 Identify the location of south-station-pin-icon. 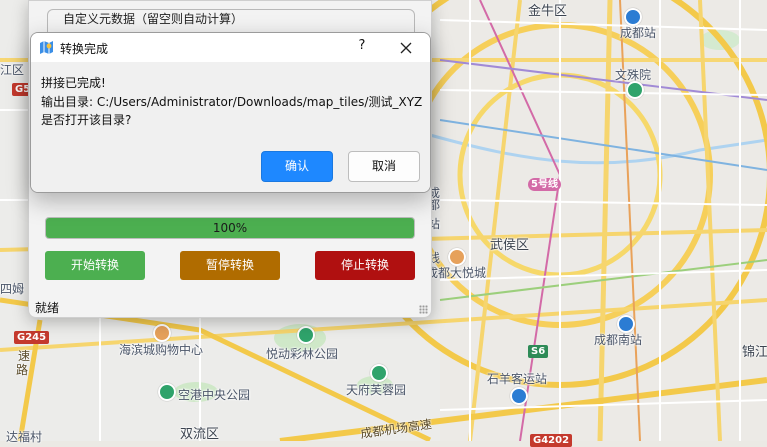
(626, 324).